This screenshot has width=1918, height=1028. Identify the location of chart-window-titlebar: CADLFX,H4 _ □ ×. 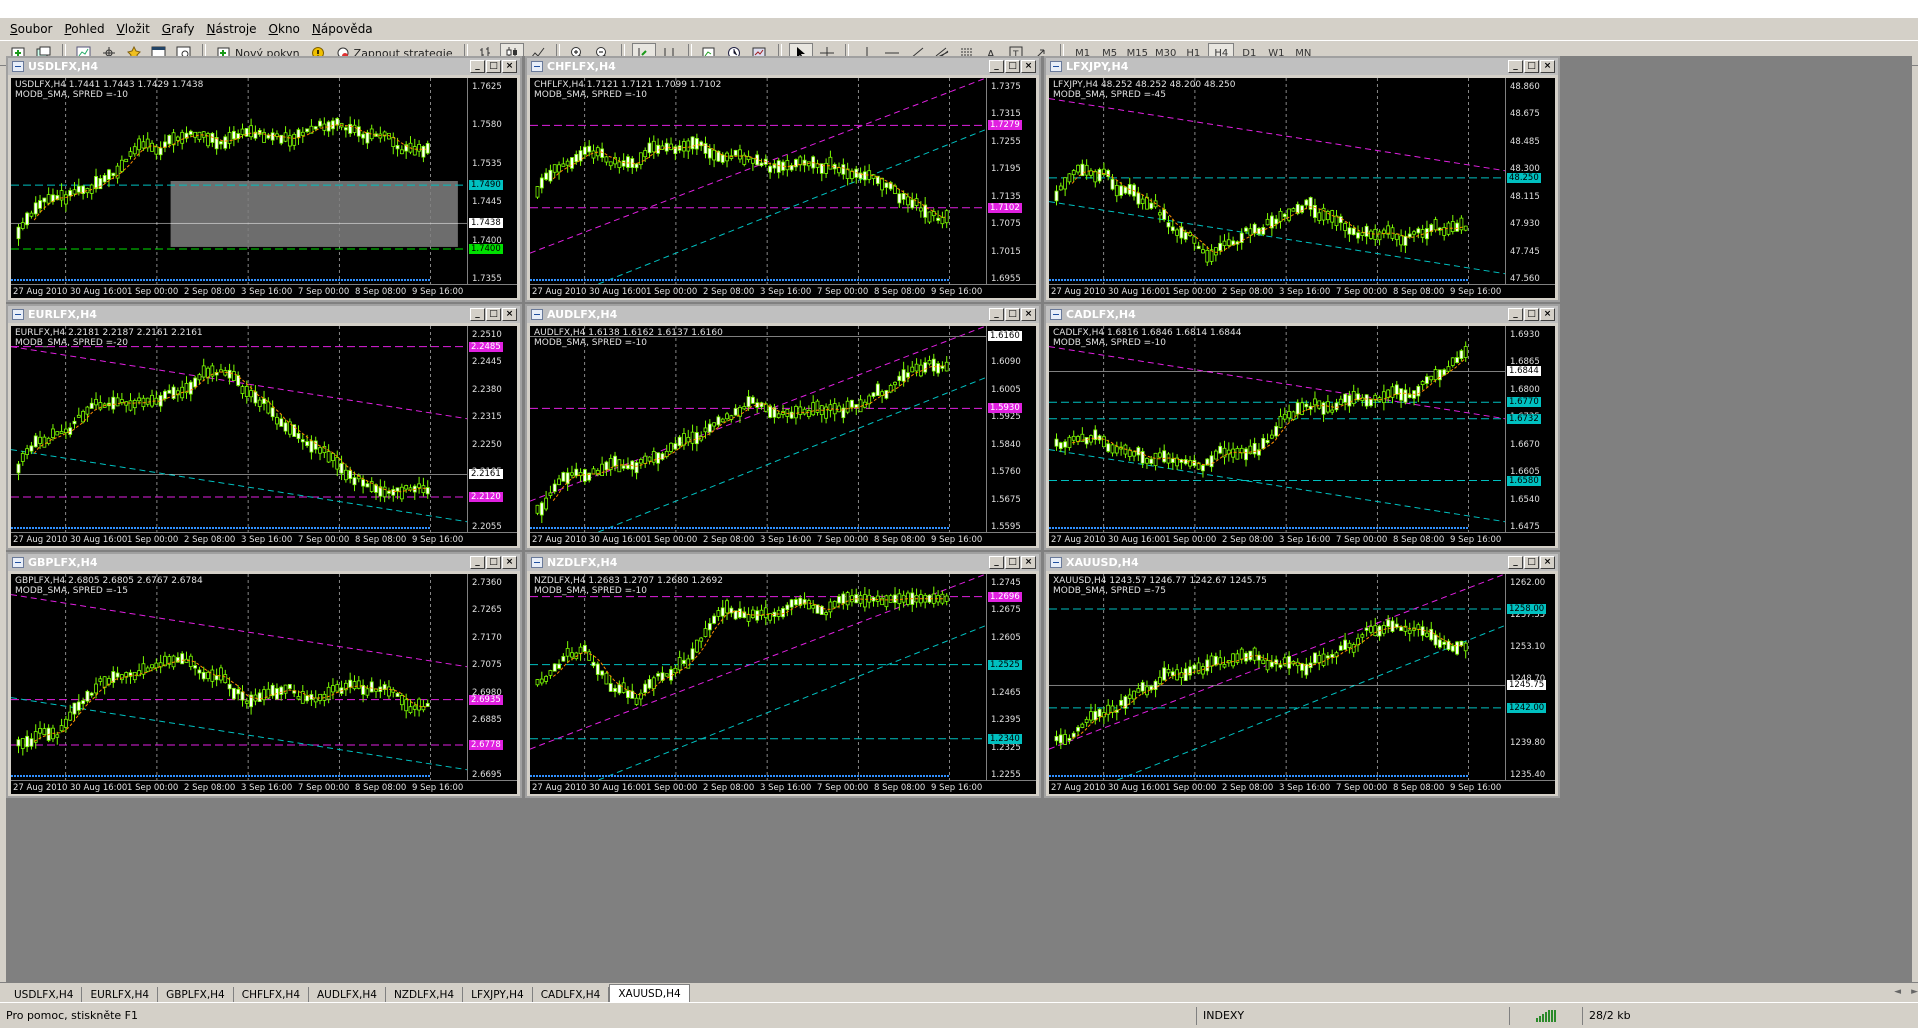
(1302, 314).